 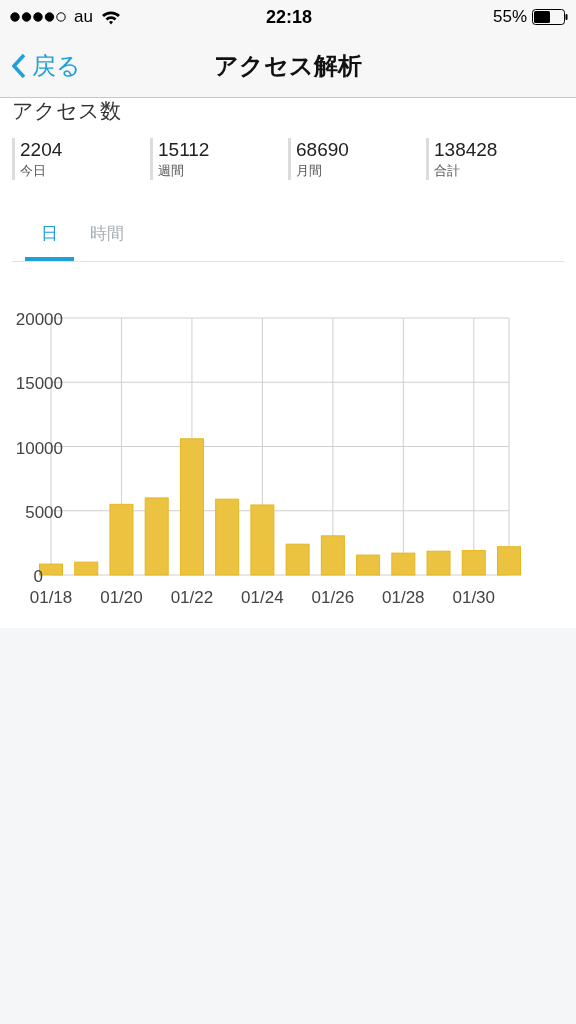 What do you see at coordinates (333, 597) in the screenshot?
I see `x-axis-label: 01/26` at bounding box center [333, 597].